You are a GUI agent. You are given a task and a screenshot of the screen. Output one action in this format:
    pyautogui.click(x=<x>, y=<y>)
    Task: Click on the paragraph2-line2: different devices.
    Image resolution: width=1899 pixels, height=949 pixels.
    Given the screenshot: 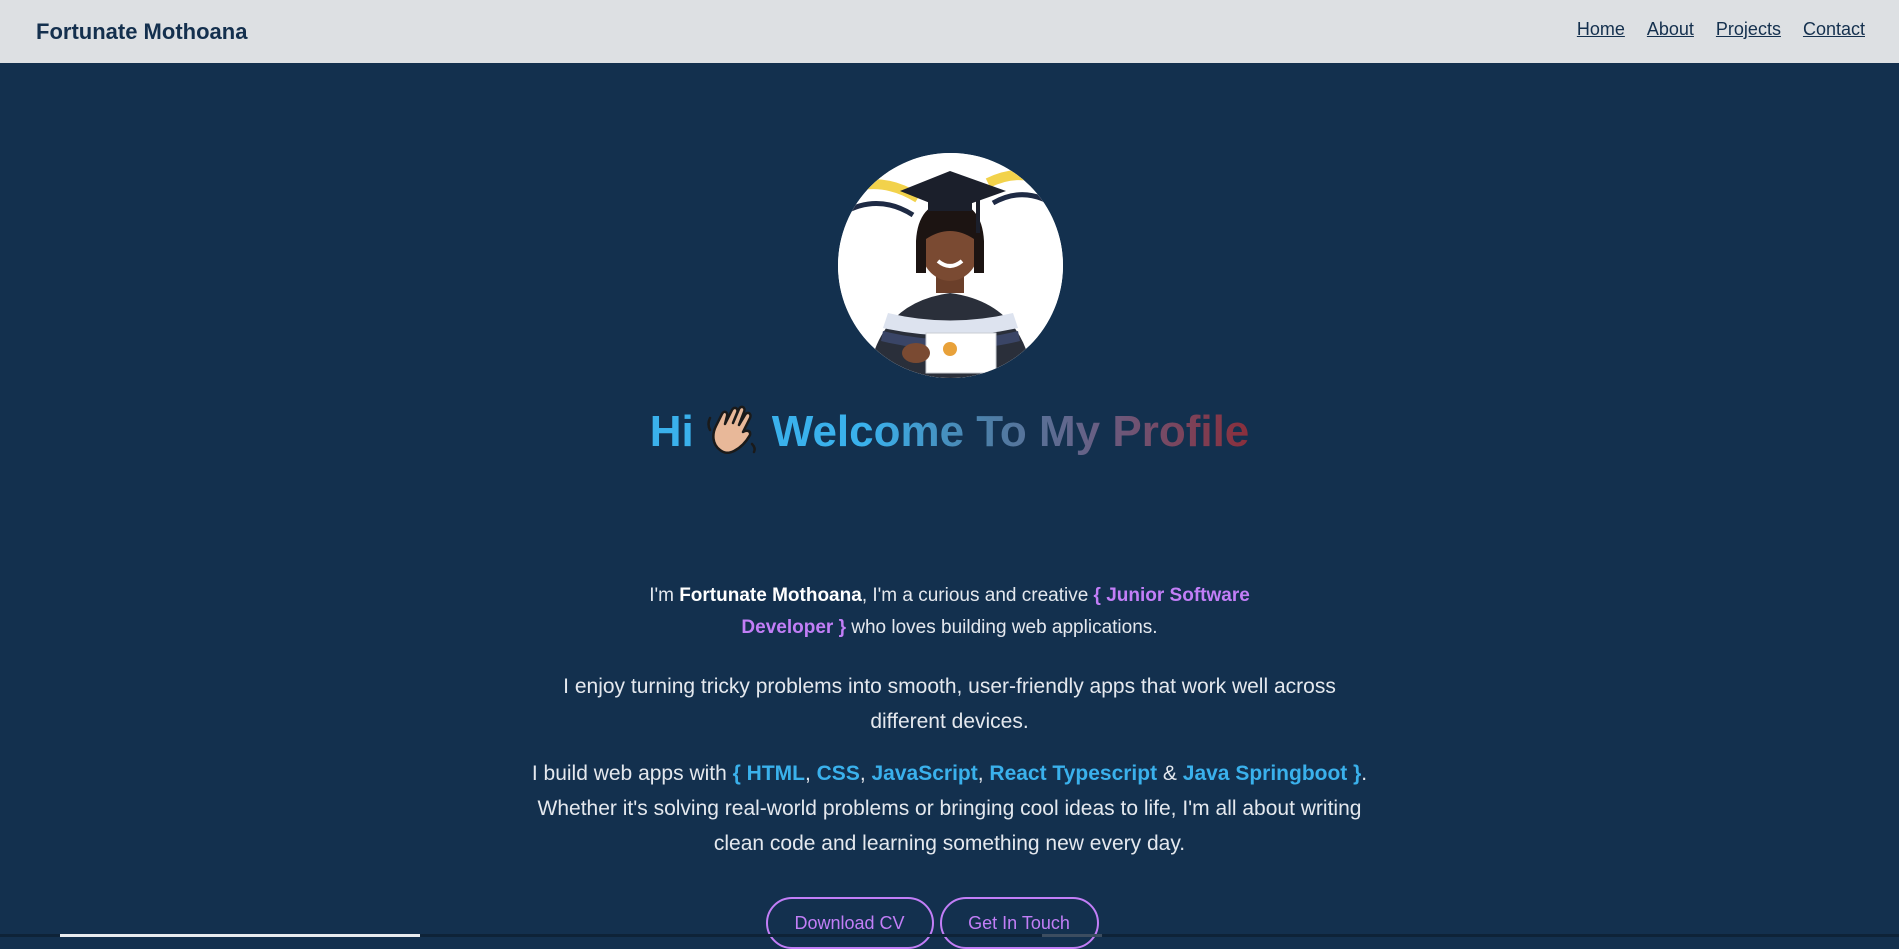 What is the action you would take?
    pyautogui.click(x=949, y=721)
    